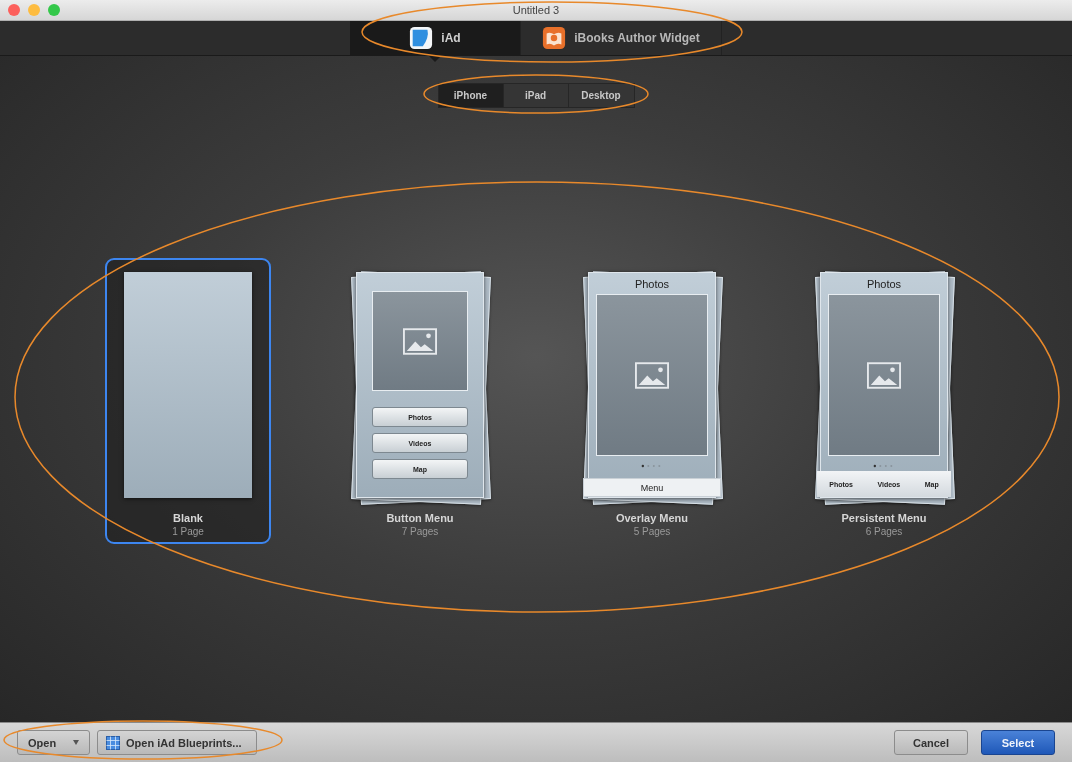  What do you see at coordinates (554, 38) in the screenshot?
I see `book-gear-icon` at bounding box center [554, 38].